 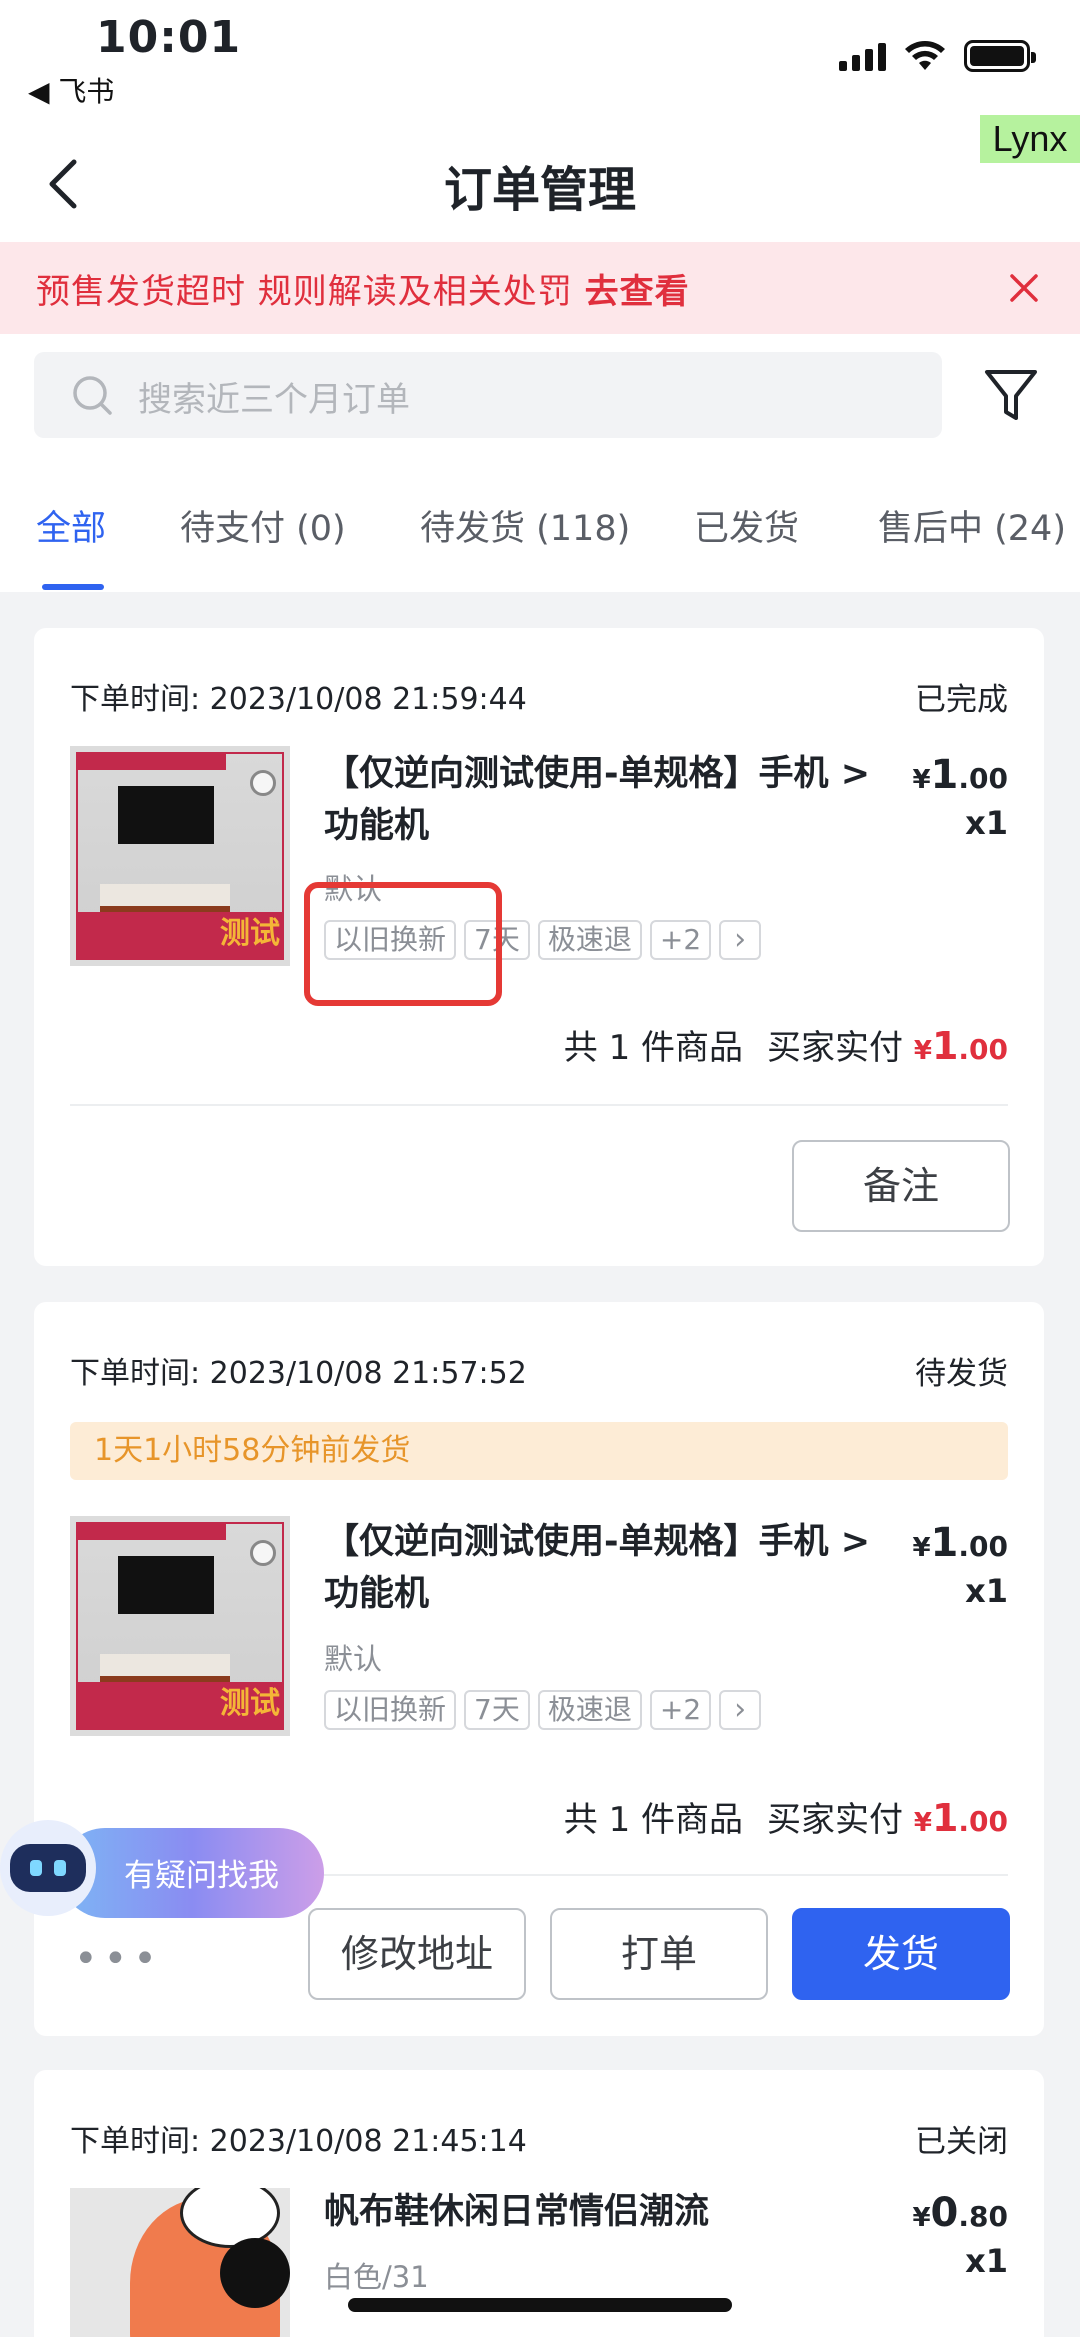 What do you see at coordinates (298, 2141) in the screenshot?
I see `order-time: 下单时间: 2023/10/08 21:45:14` at bounding box center [298, 2141].